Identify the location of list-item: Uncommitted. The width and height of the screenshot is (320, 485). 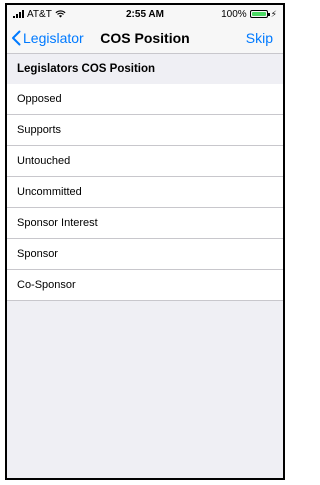
(145, 192).